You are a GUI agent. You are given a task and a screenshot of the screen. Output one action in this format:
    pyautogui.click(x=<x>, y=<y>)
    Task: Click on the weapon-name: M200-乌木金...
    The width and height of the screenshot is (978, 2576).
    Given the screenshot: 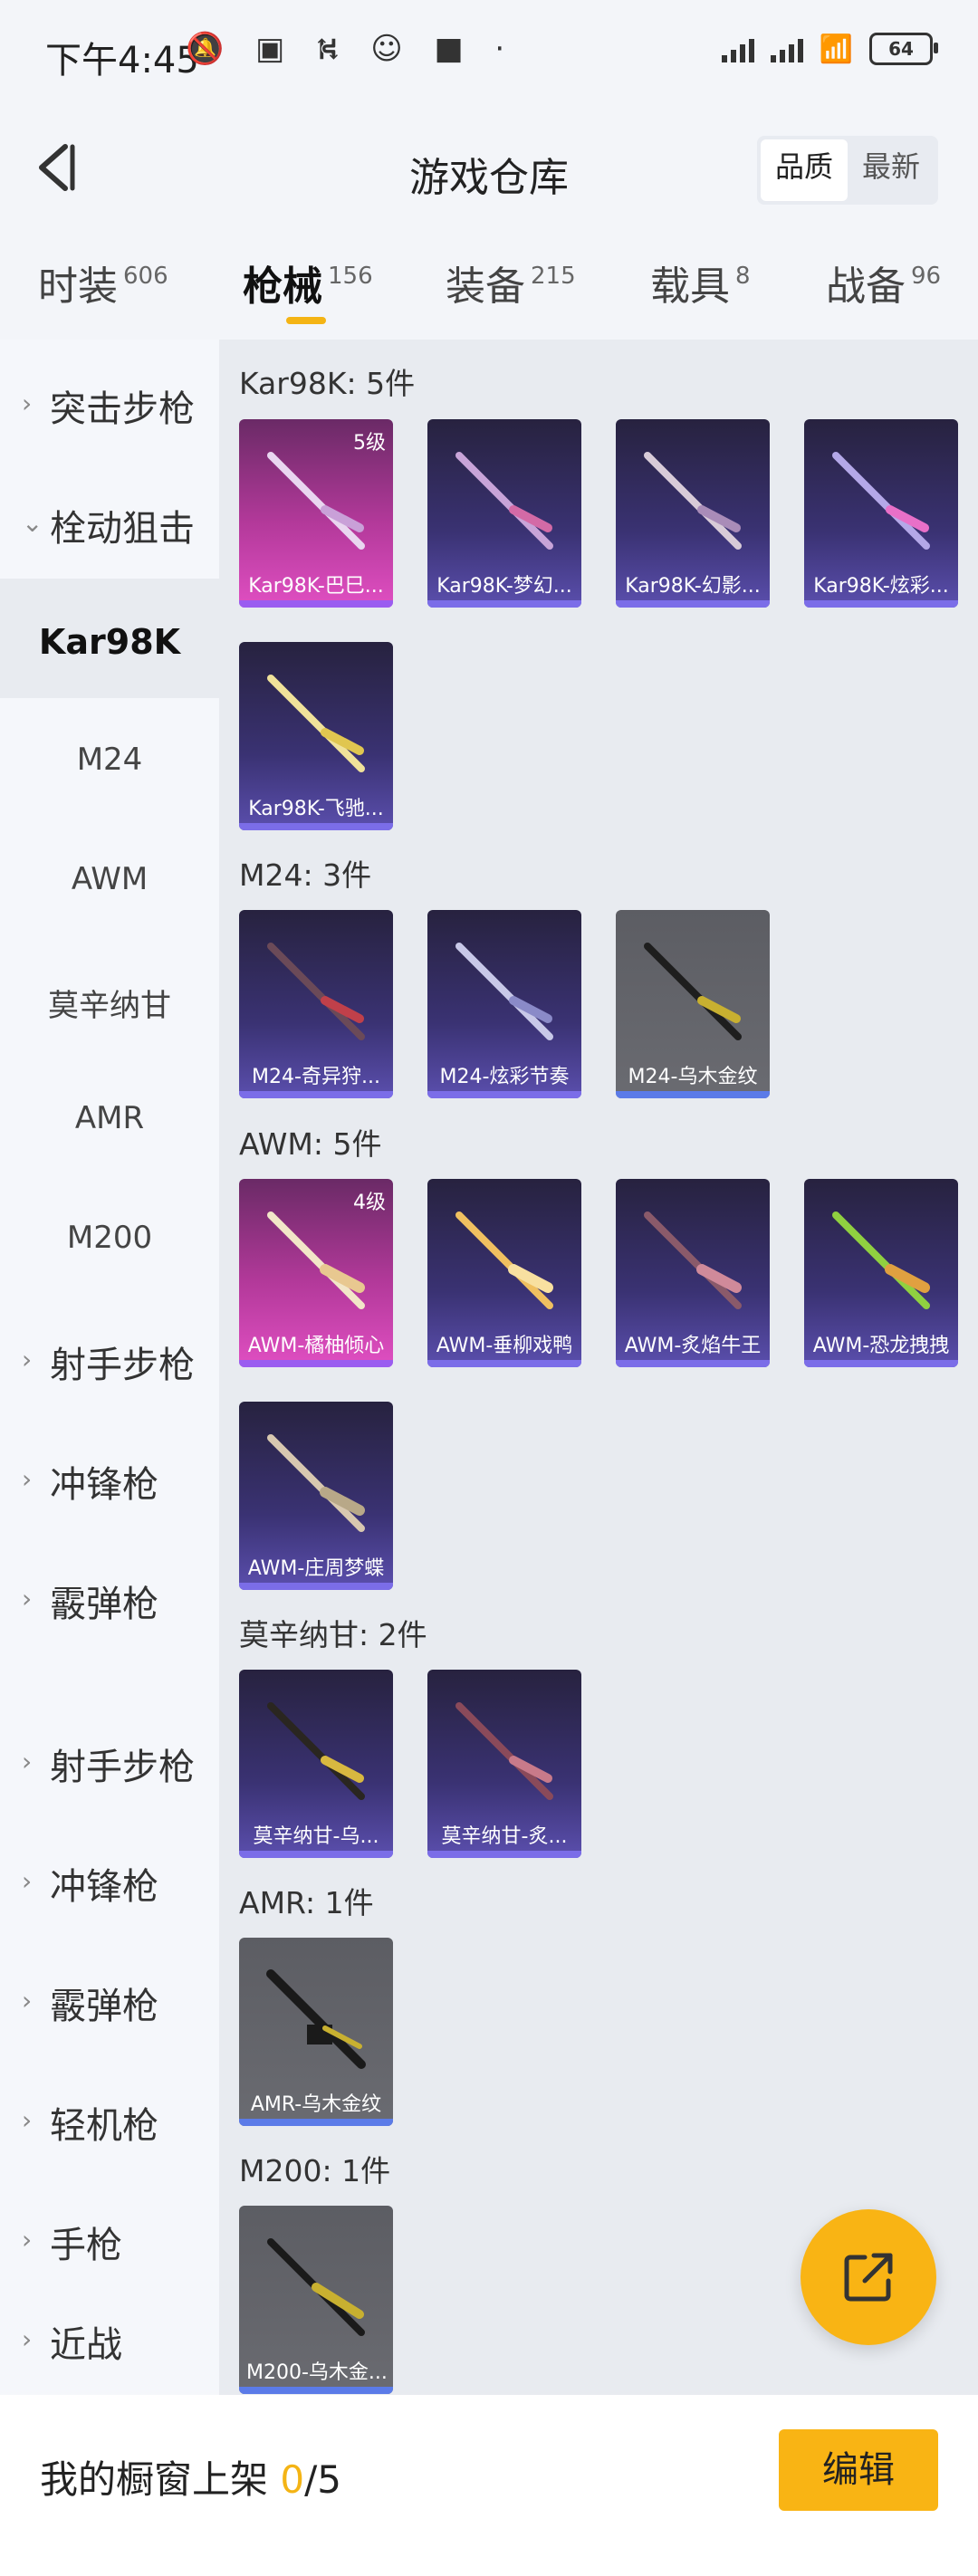 What is the action you would take?
    pyautogui.click(x=317, y=2372)
    